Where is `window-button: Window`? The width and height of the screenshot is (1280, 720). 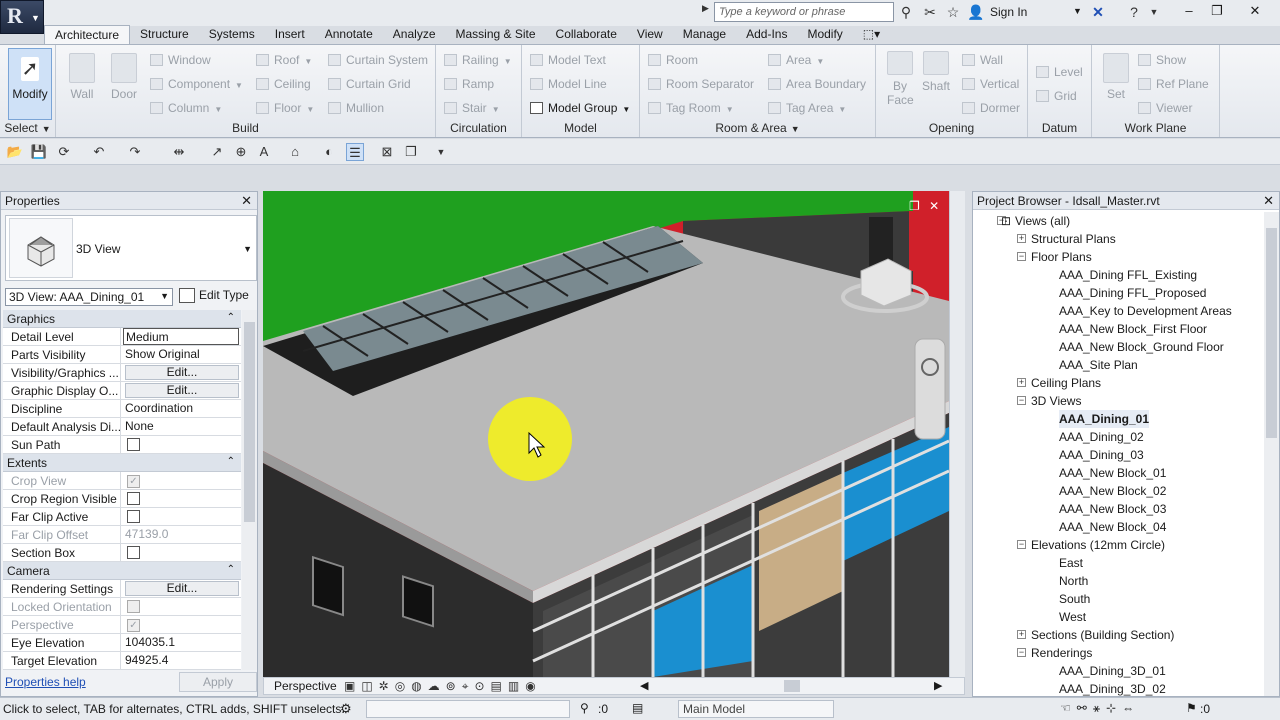 window-button: Window is located at coordinates (179, 60).